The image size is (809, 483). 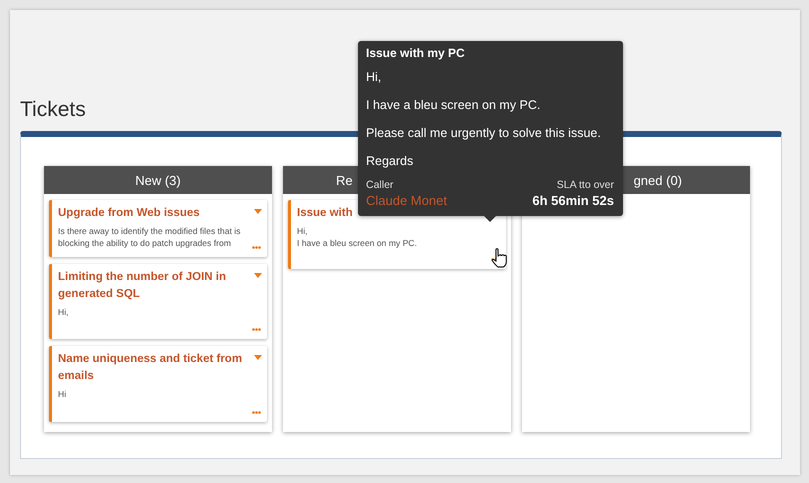 What do you see at coordinates (374, 77) in the screenshot?
I see `tooltip-text: Hi,` at bounding box center [374, 77].